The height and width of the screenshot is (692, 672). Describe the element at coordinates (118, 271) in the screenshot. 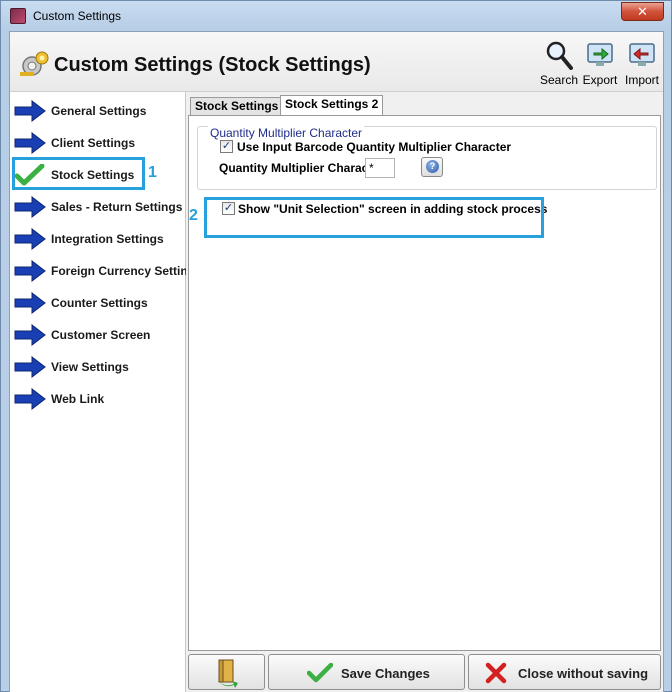

I see `sidebar-item-label: Foreign Currency Settings` at that location.